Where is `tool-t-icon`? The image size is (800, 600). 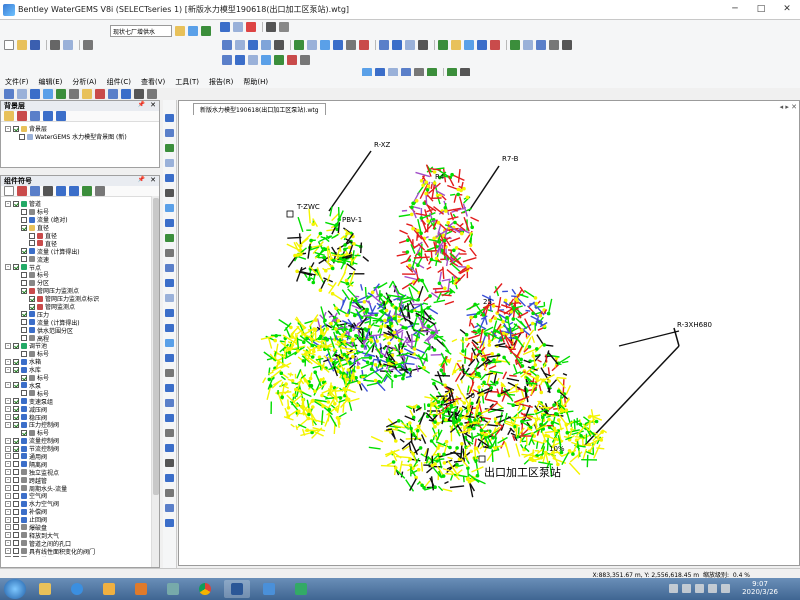
tool-t-icon is located at coordinates (495, 45).